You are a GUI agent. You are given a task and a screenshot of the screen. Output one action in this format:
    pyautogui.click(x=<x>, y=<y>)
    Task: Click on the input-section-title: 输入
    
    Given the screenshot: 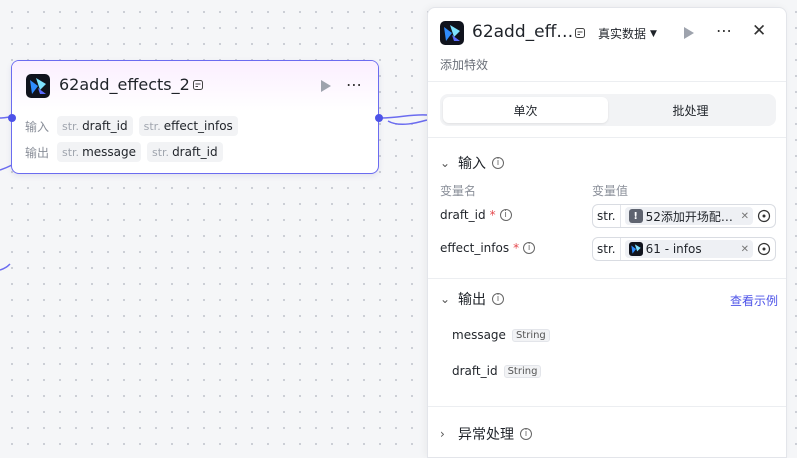 What is the action you would take?
    pyautogui.click(x=472, y=164)
    